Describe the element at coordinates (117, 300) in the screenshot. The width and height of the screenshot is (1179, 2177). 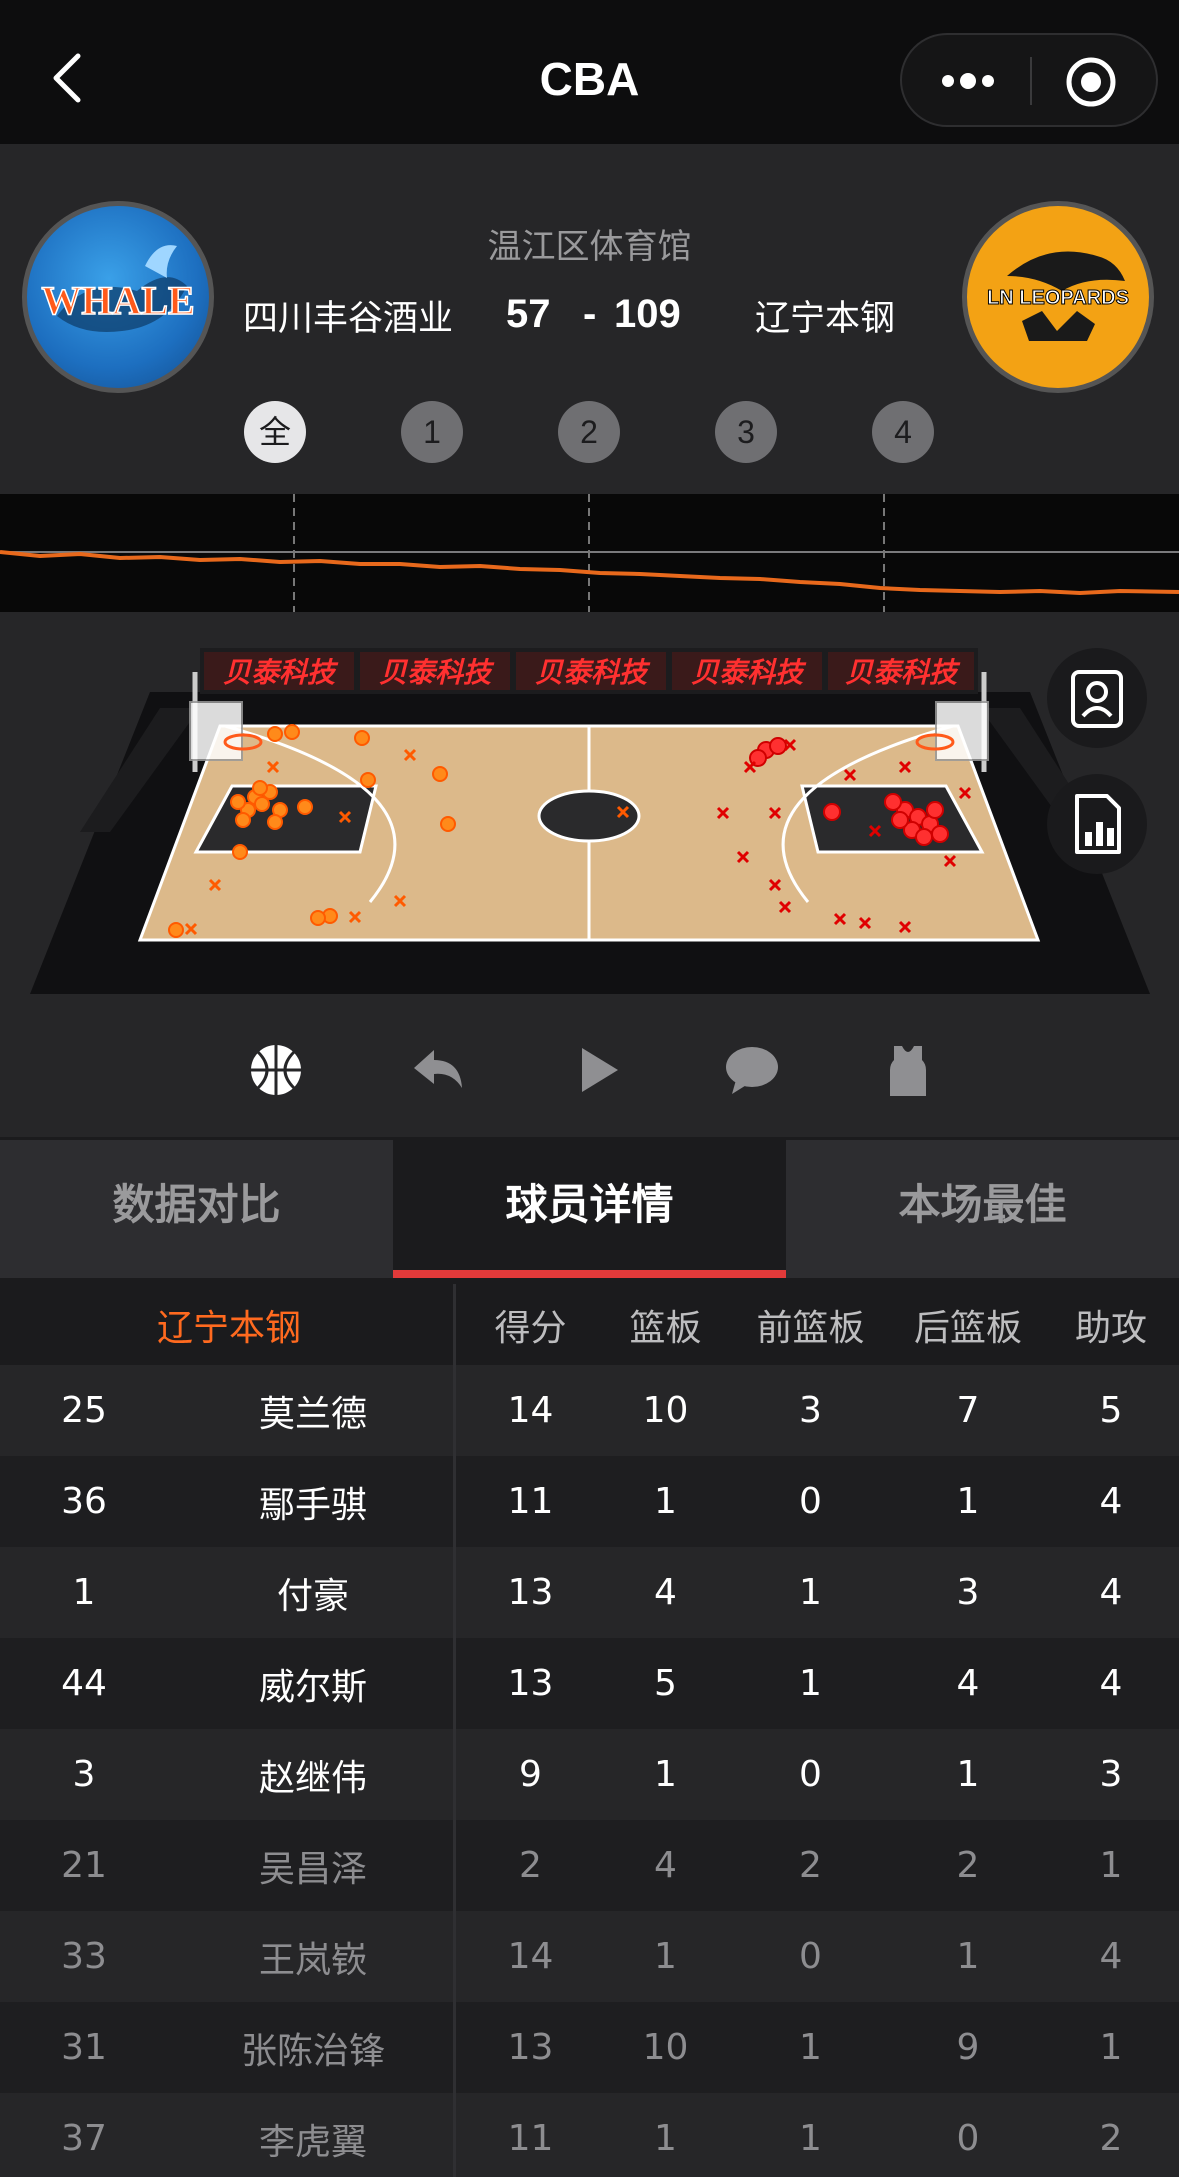
I see `svg-text: WHALE` at that location.